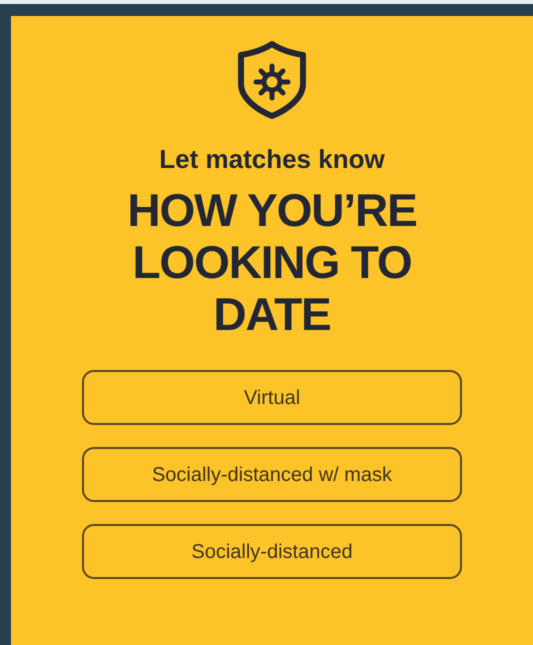  Describe the element at coordinates (272, 262) in the screenshot. I see `headline: LOOKING TO` at that location.